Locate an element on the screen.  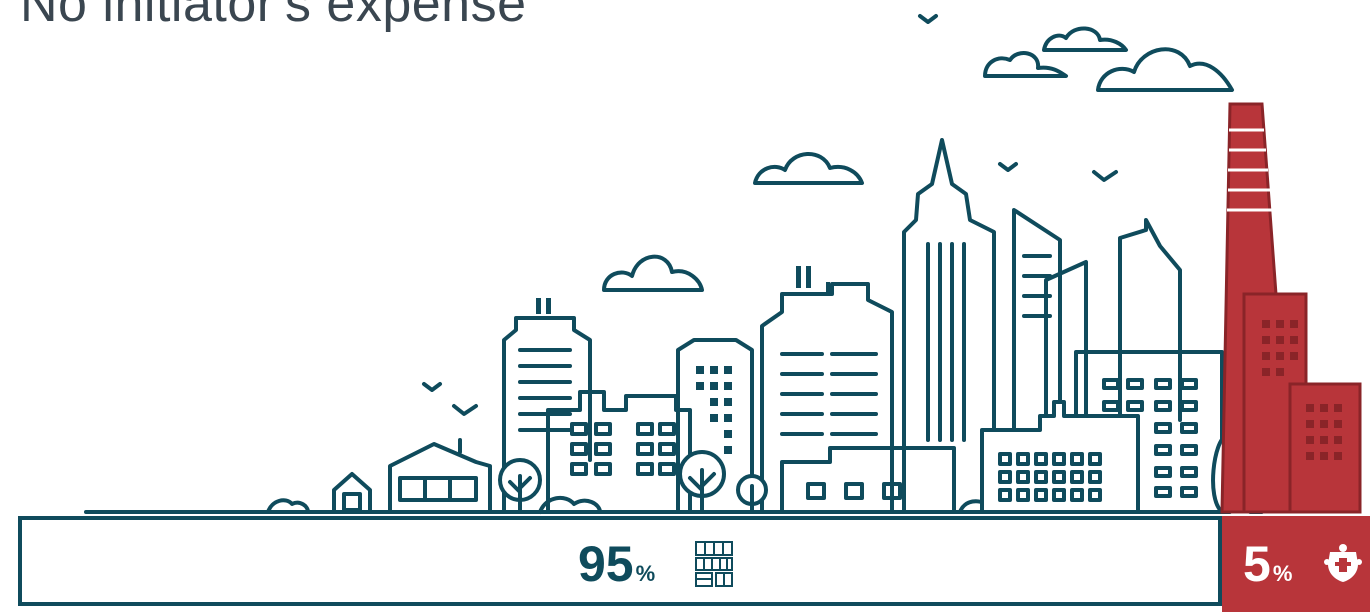
tree-icon is located at coordinates (702, 482).